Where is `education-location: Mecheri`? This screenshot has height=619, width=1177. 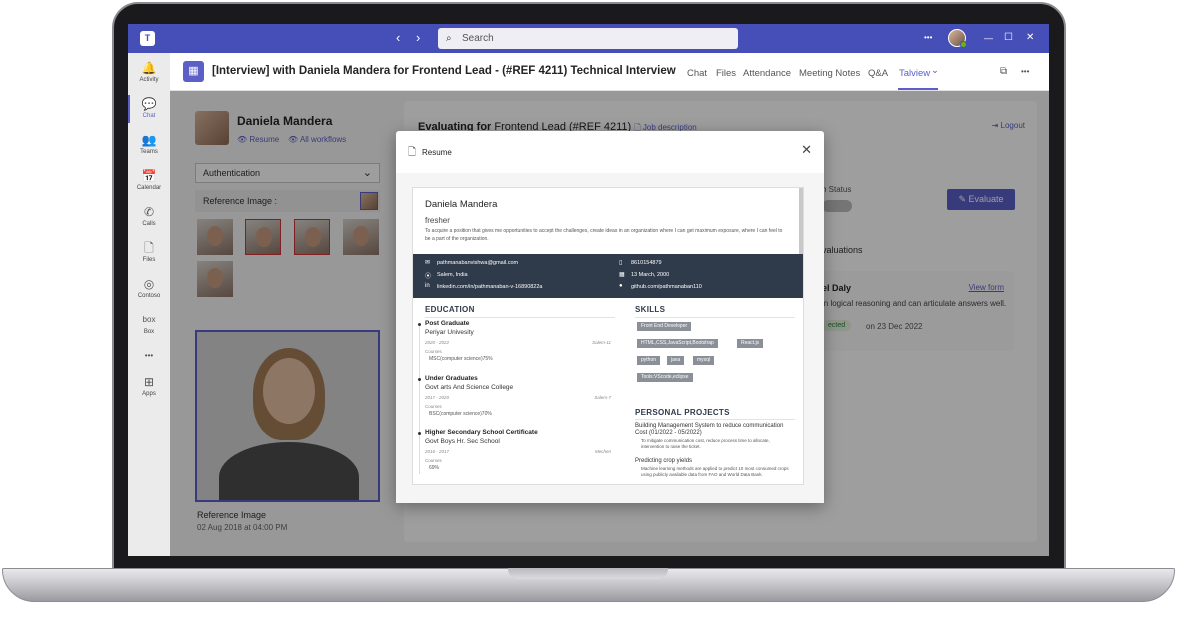 education-location: Mecheri is located at coordinates (602, 451).